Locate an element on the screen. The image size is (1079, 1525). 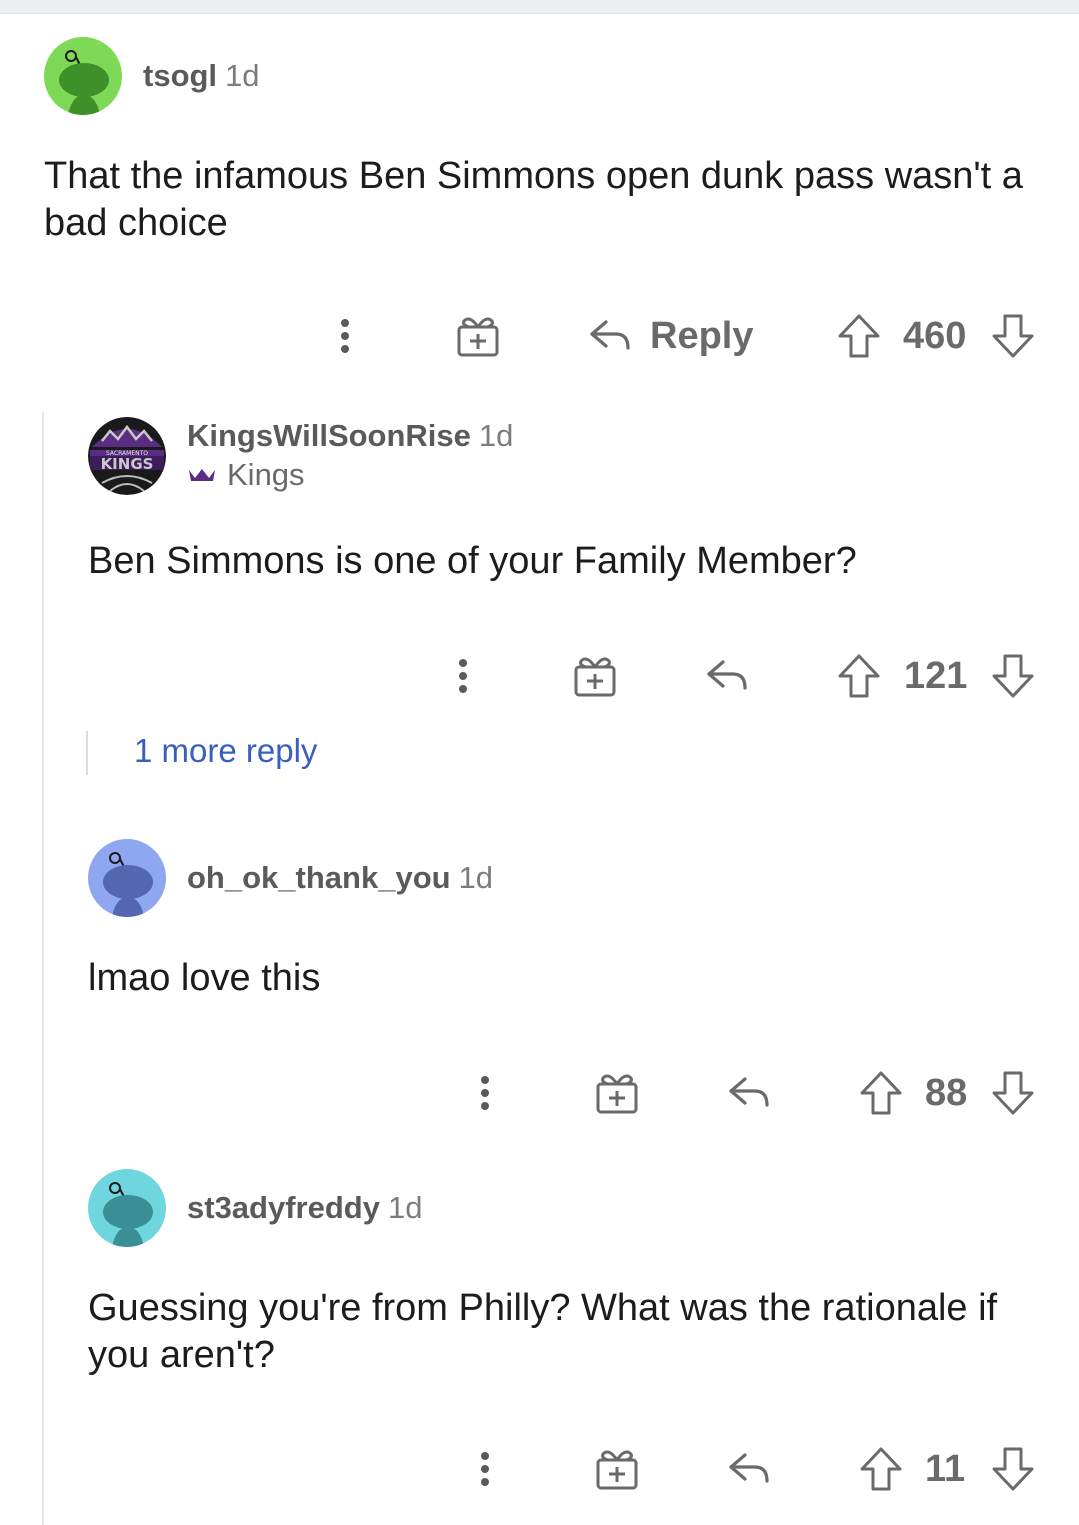
vote-score: 88 is located at coordinates (946, 1092).